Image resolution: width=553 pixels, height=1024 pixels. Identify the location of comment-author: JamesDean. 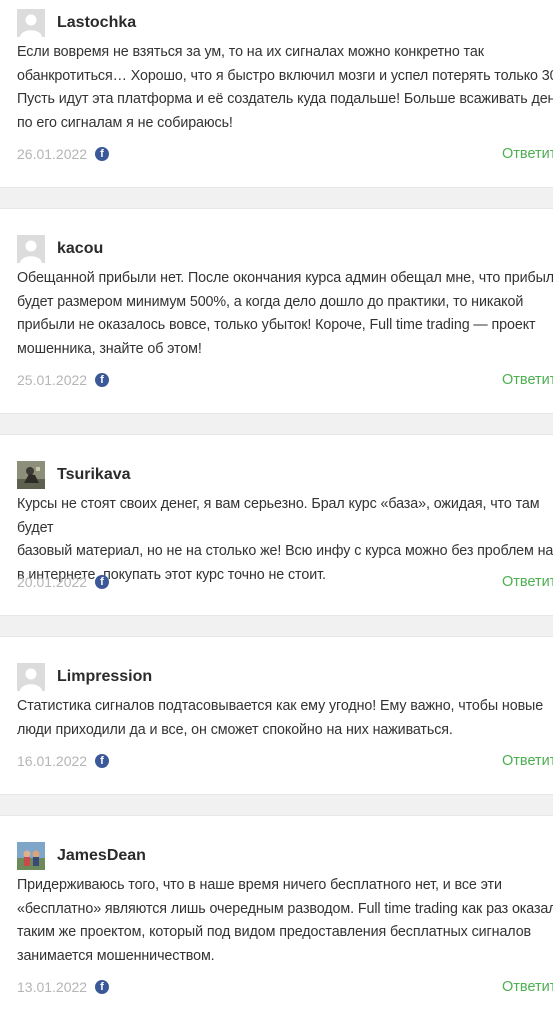
(101, 855).